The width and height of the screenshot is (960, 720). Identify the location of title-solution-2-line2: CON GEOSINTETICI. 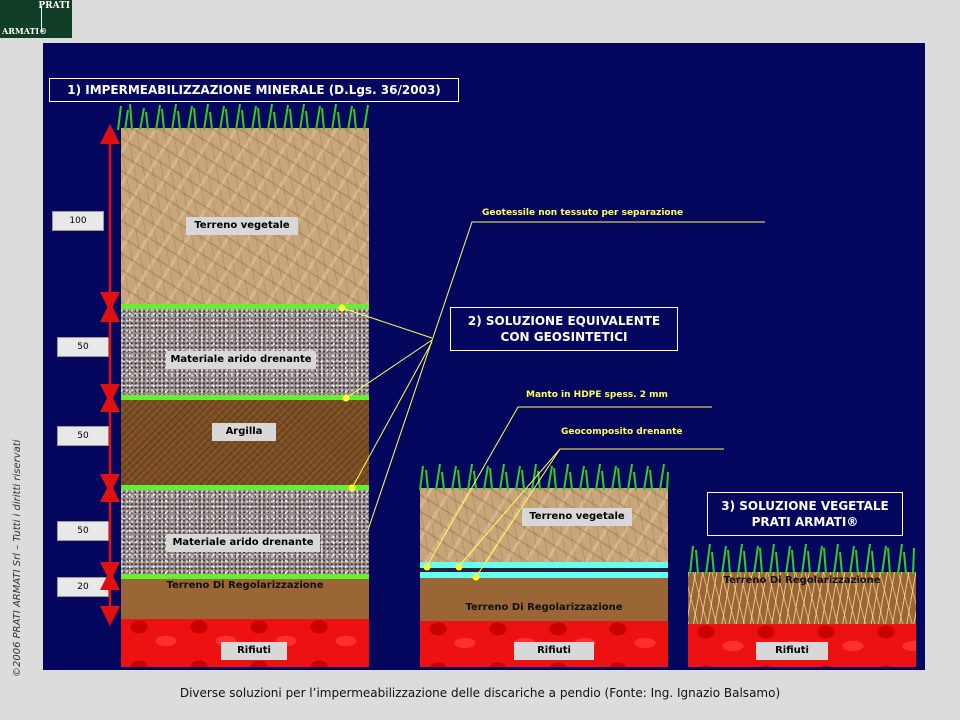
(564, 337).